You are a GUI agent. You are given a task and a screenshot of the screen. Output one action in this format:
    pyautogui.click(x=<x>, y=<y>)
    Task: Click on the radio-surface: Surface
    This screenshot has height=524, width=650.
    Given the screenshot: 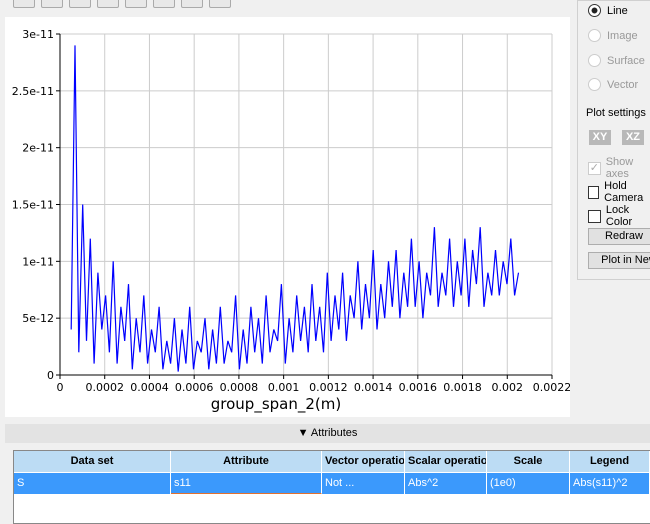 What is the action you would take?
    pyautogui.click(x=616, y=60)
    